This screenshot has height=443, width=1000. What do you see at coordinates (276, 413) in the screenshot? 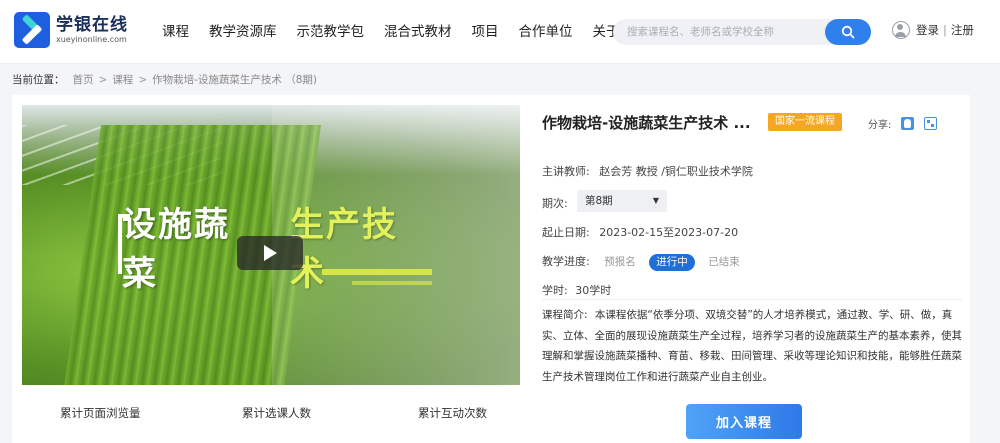
I see `stat-enrollments: 累计选课人数` at bounding box center [276, 413].